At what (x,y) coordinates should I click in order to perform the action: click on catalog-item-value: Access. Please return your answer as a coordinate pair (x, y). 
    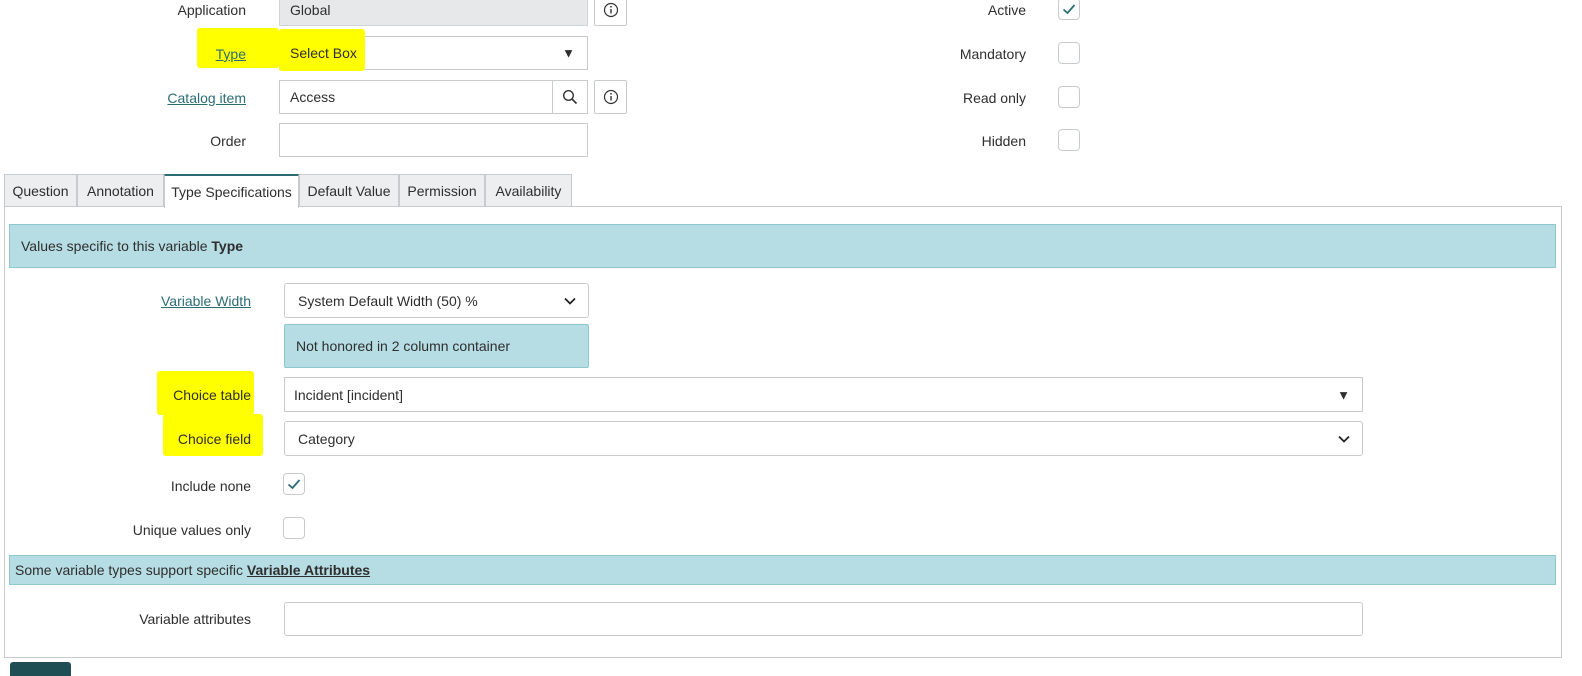
    Looking at the image, I should click on (313, 97).